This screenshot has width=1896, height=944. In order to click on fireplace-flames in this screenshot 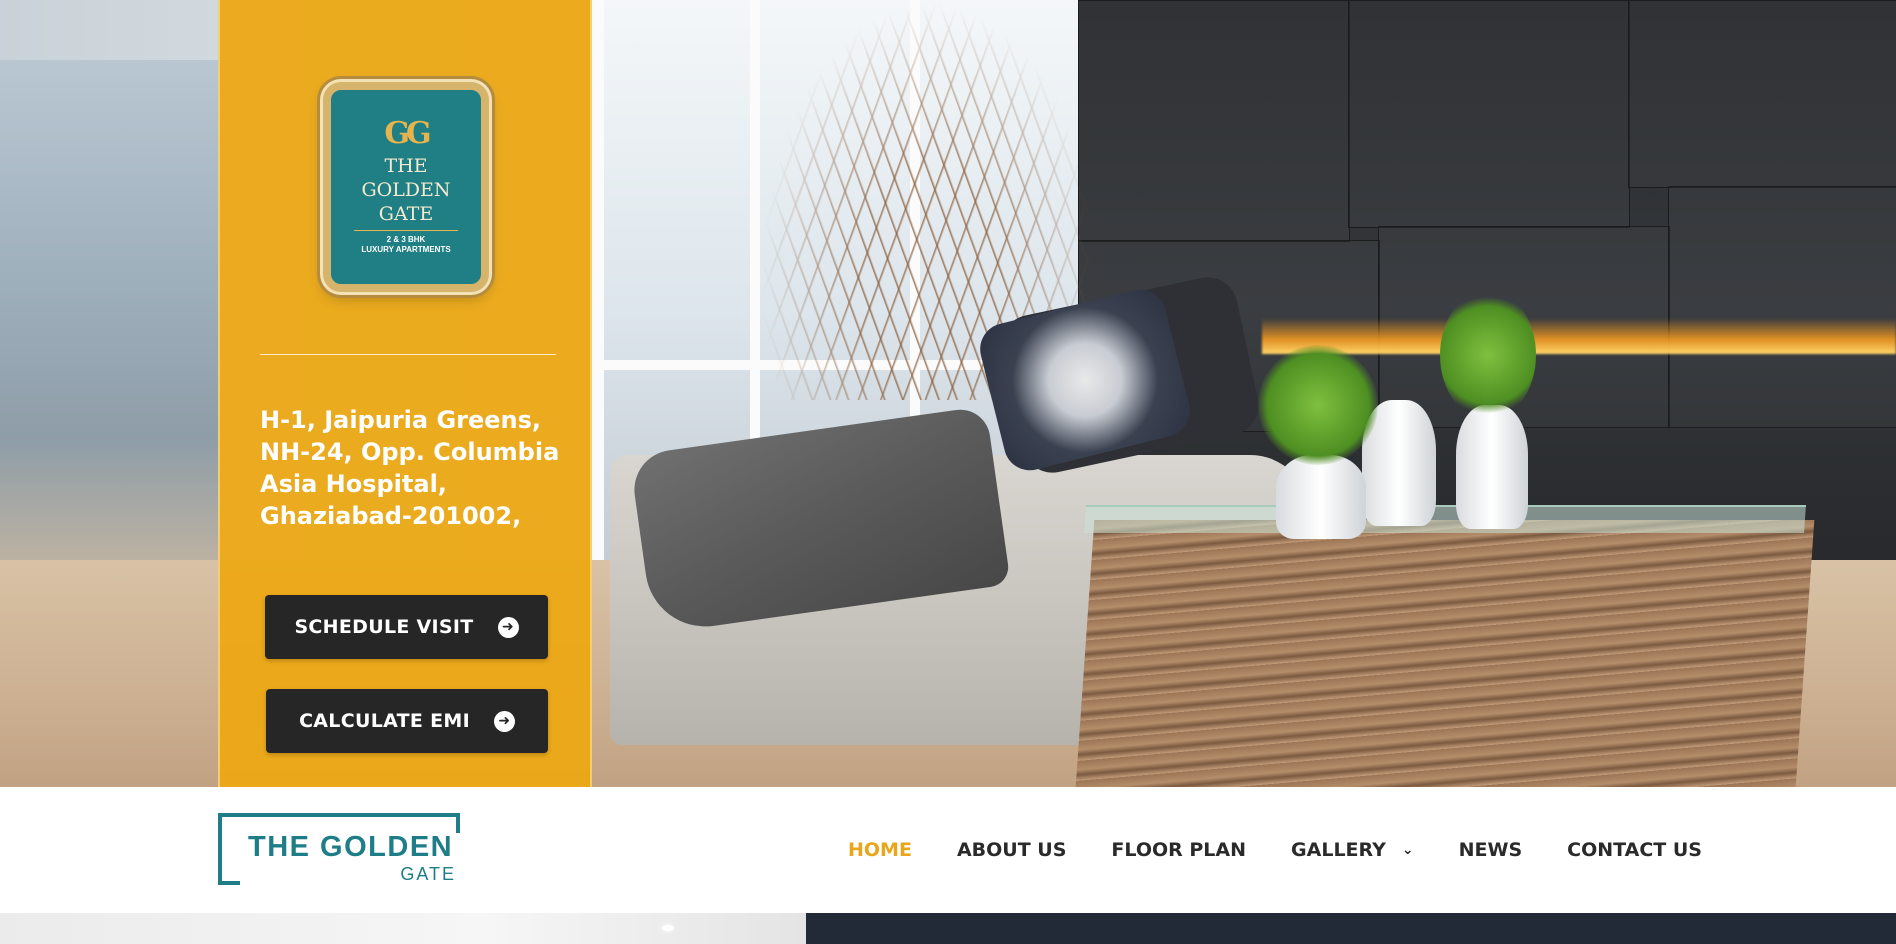, I will do `click(1579, 336)`.